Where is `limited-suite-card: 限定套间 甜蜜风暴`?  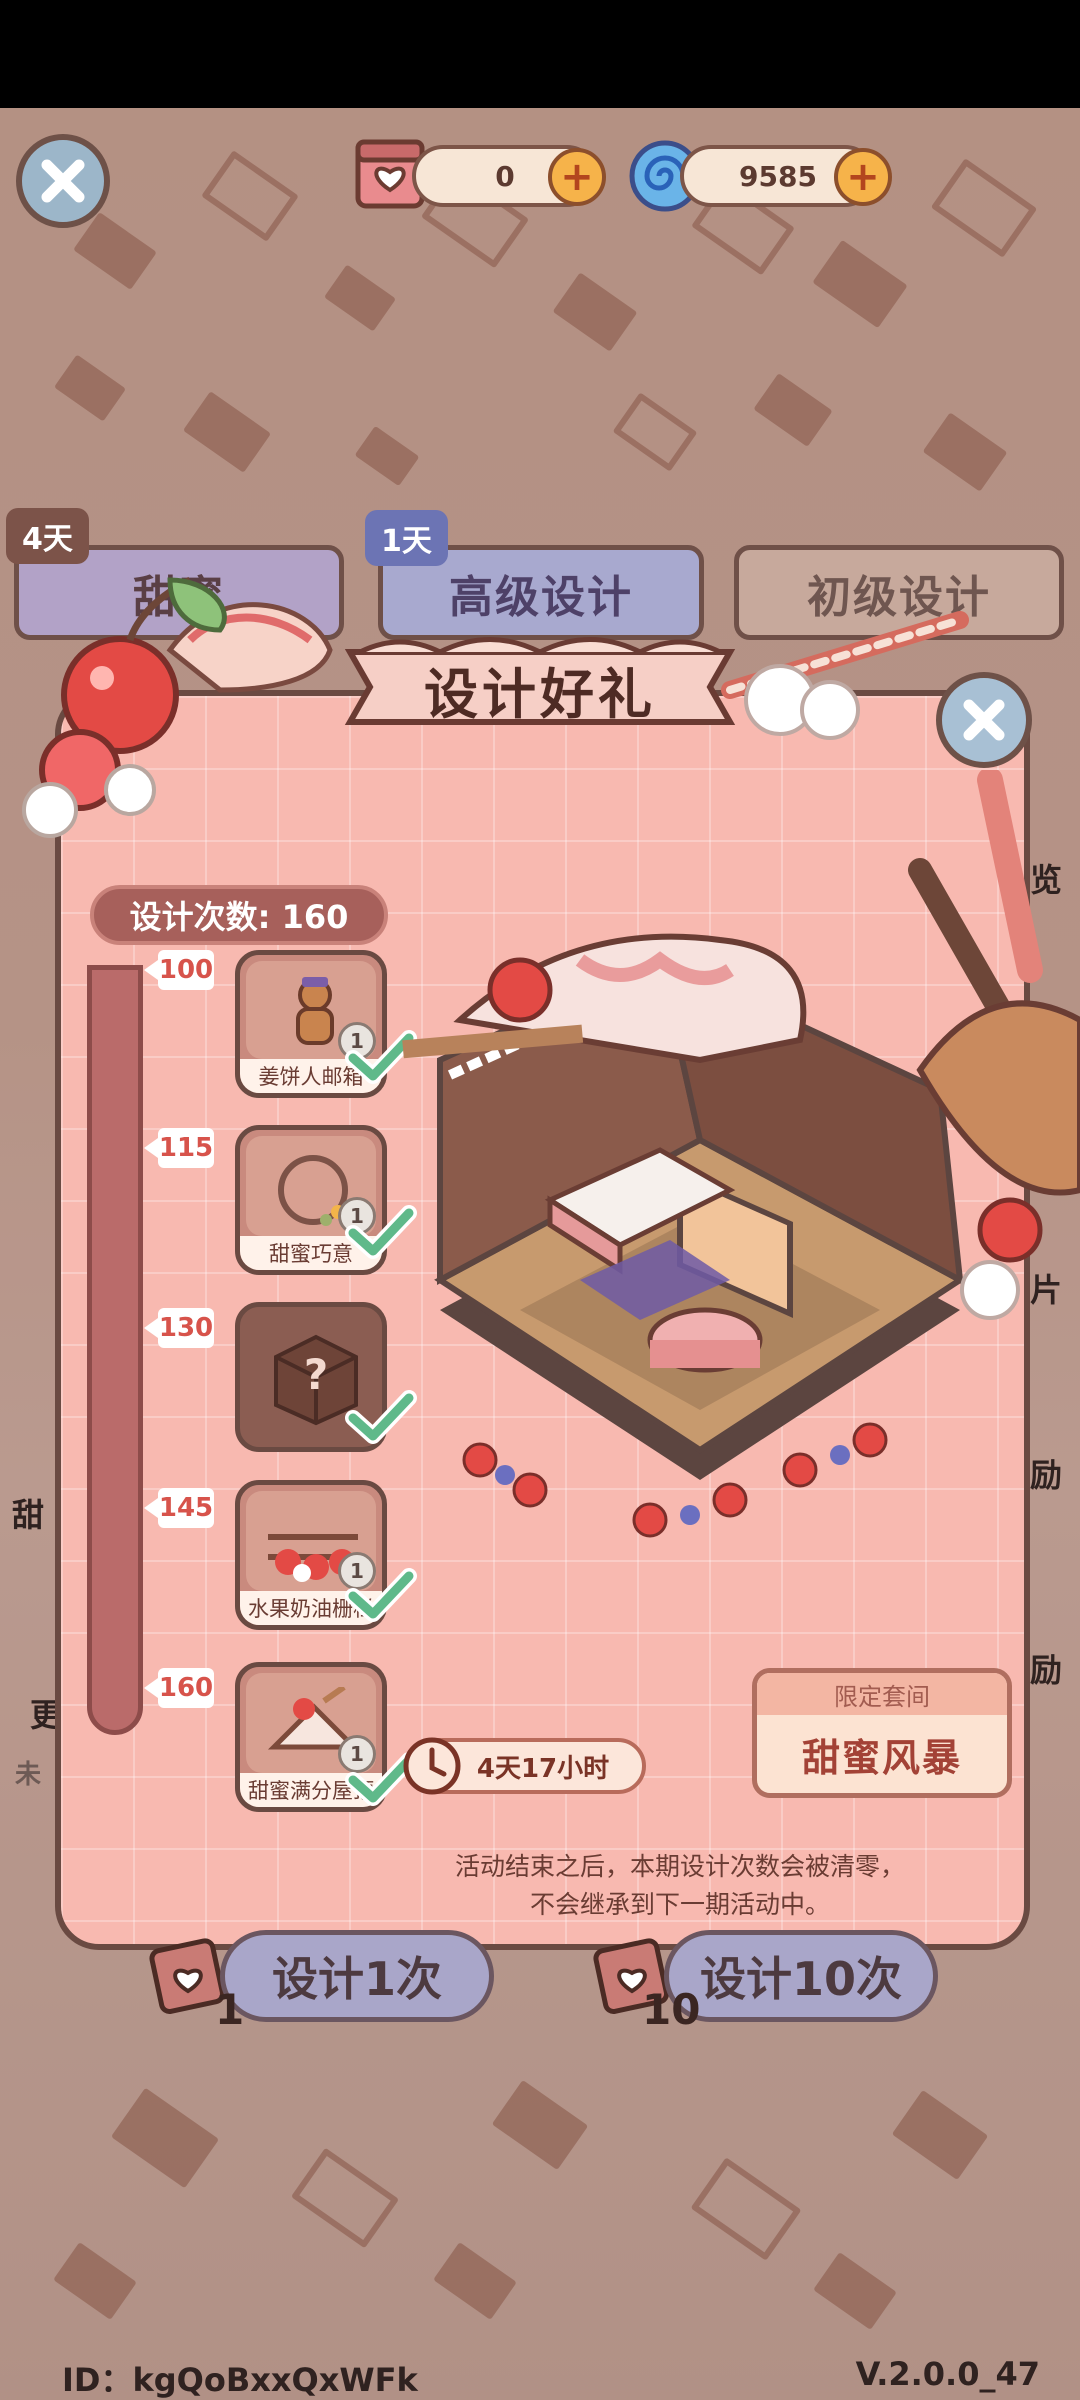 limited-suite-card: 限定套间 甜蜜风暴 is located at coordinates (882, 1733).